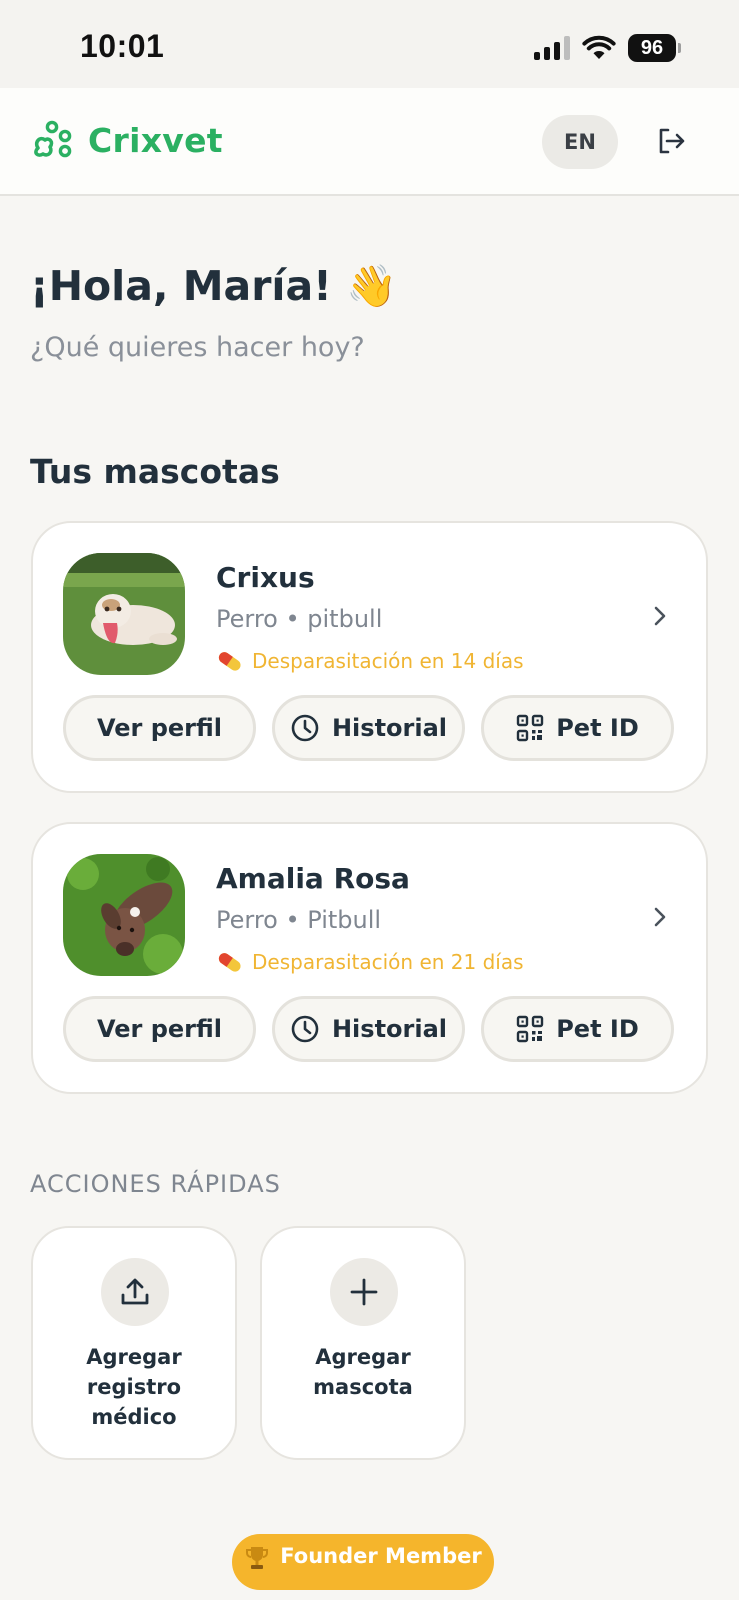 The height and width of the screenshot is (1600, 739). I want to click on status-bar: 10:01 96, so click(369, 44).